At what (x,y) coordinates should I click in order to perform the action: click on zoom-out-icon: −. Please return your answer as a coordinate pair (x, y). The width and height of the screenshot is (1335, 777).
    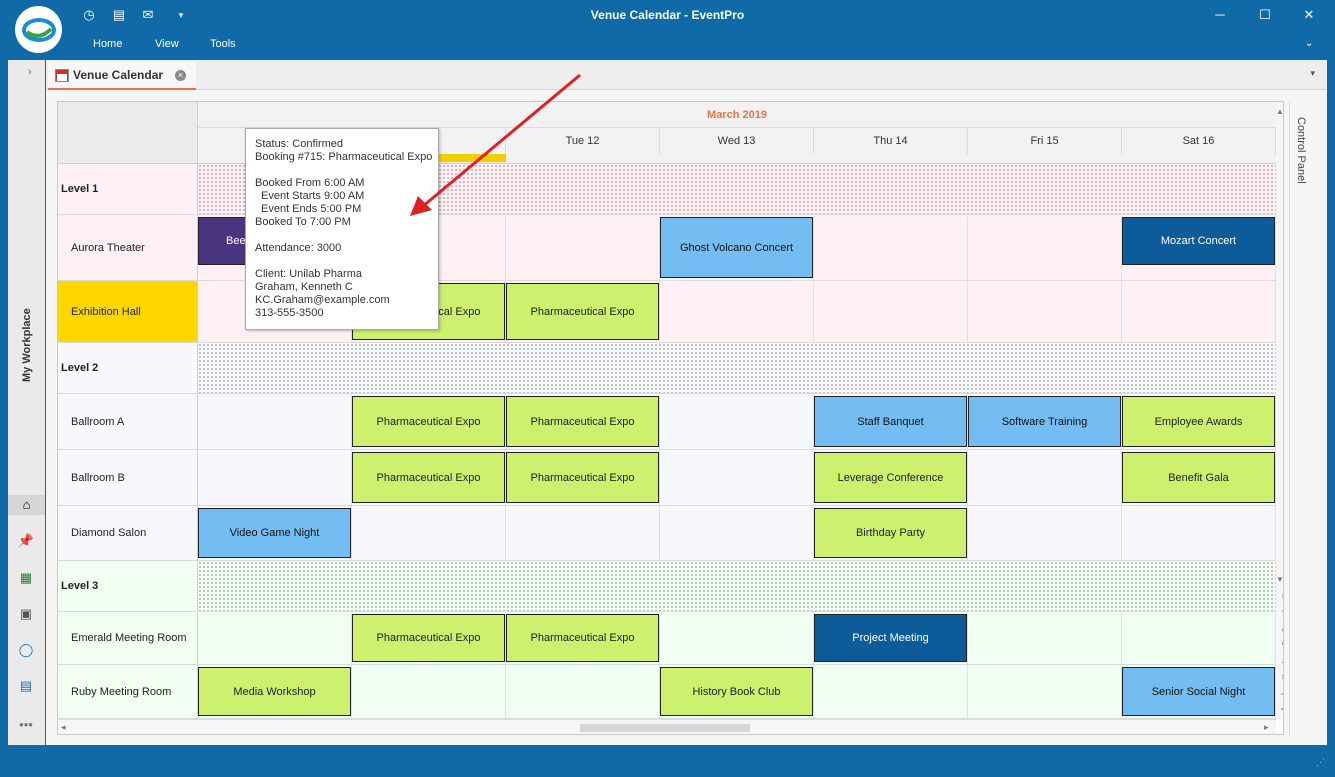
    Looking at the image, I should click on (1281, 709).